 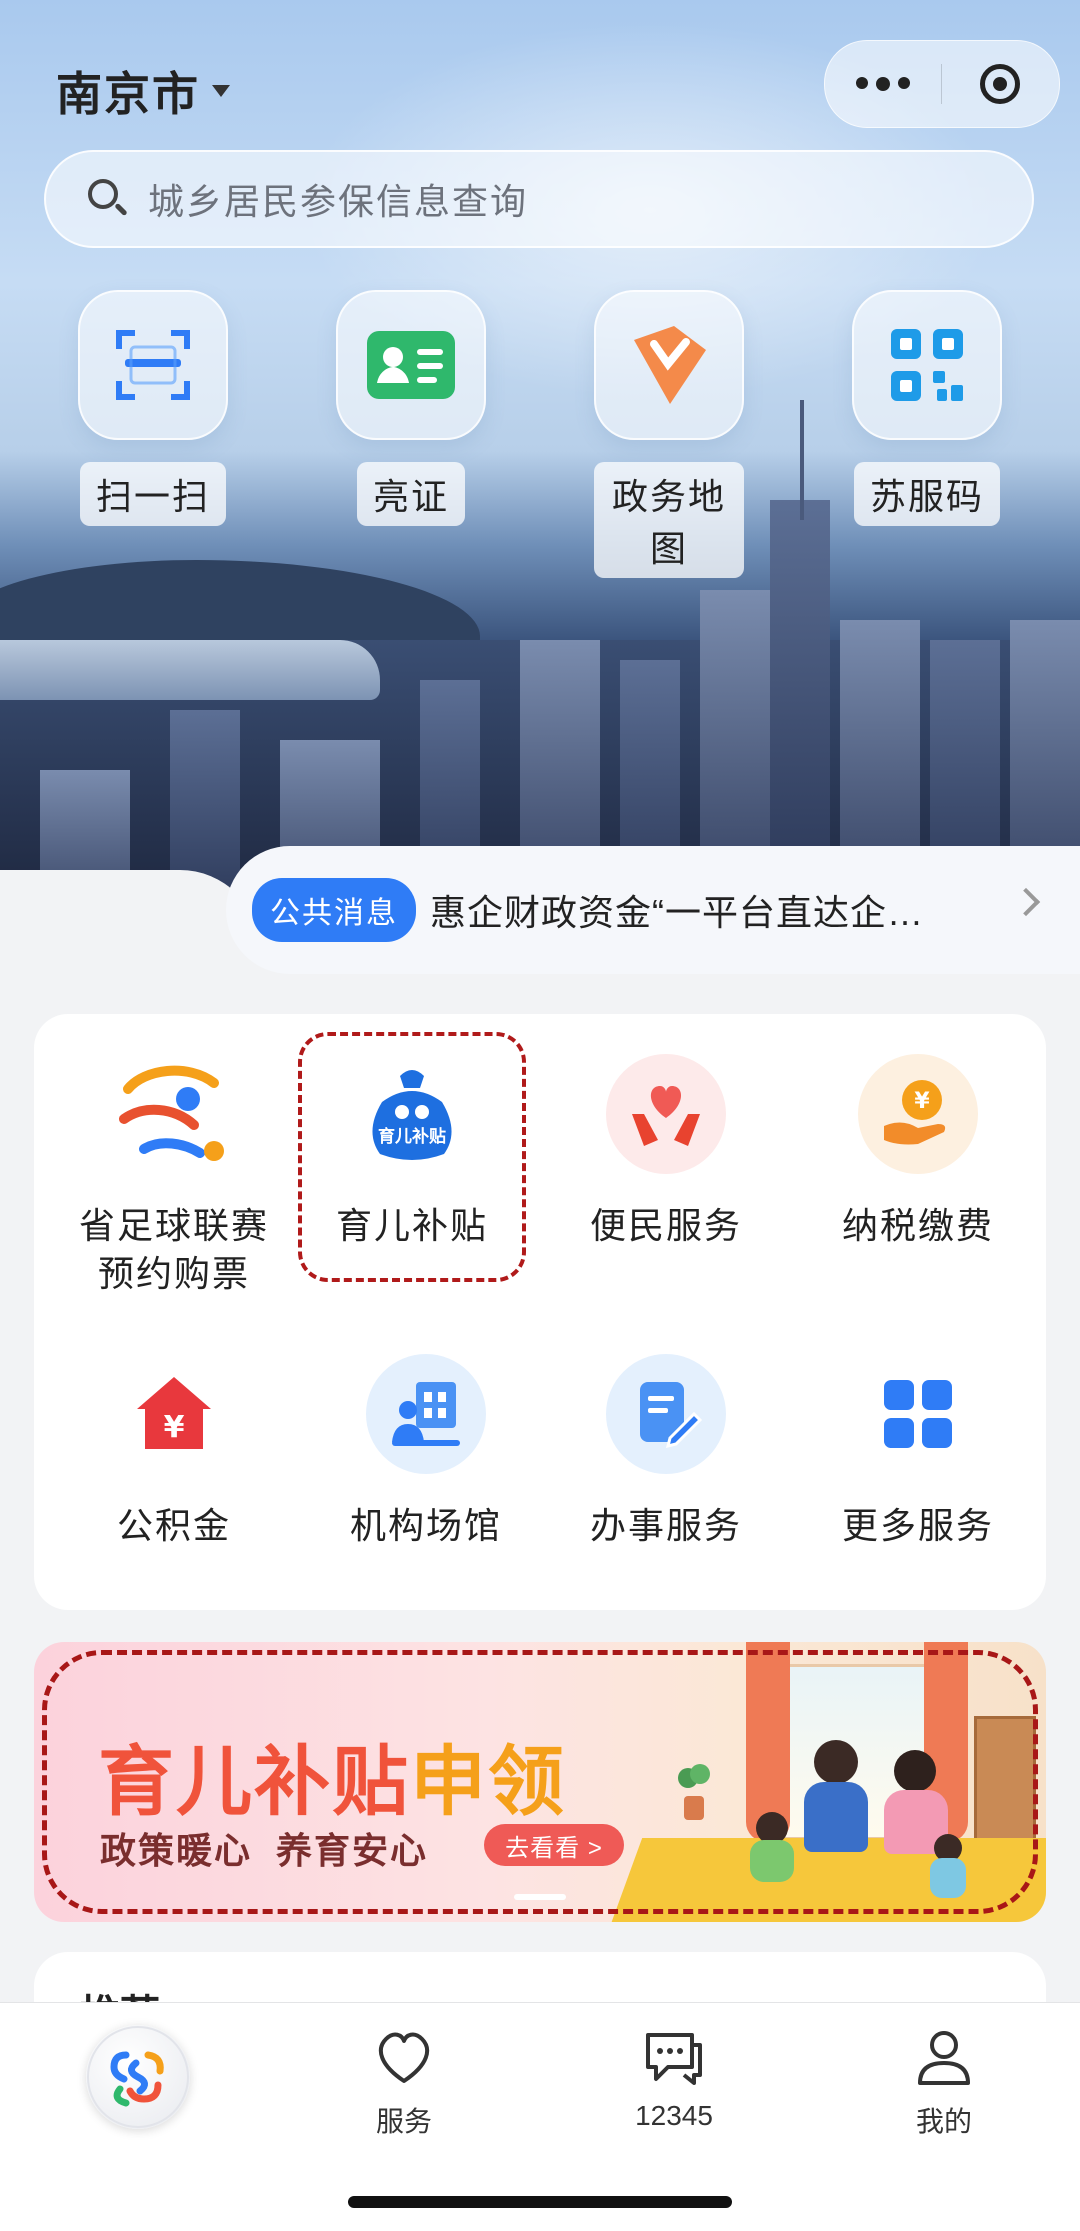 I want to click on quick-action-label: 扫一扫, so click(x=152, y=494).